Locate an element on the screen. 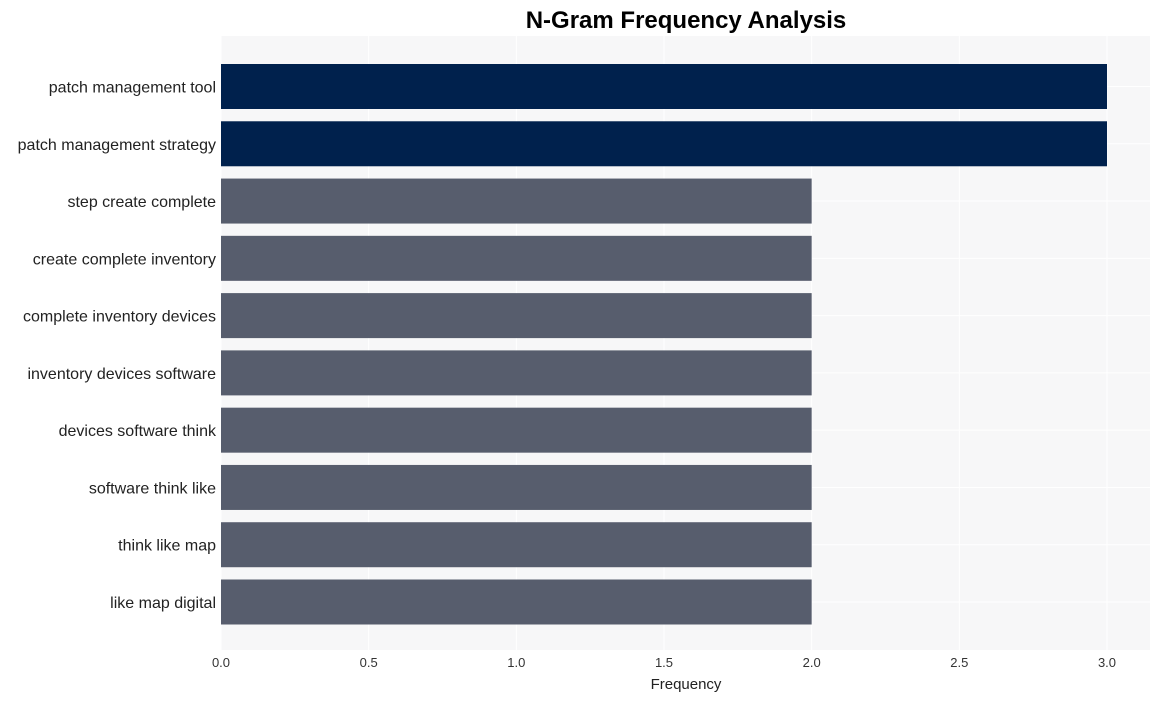 This screenshot has width=1161, height=701. bar-step-create-complete is located at coordinates (516, 201).